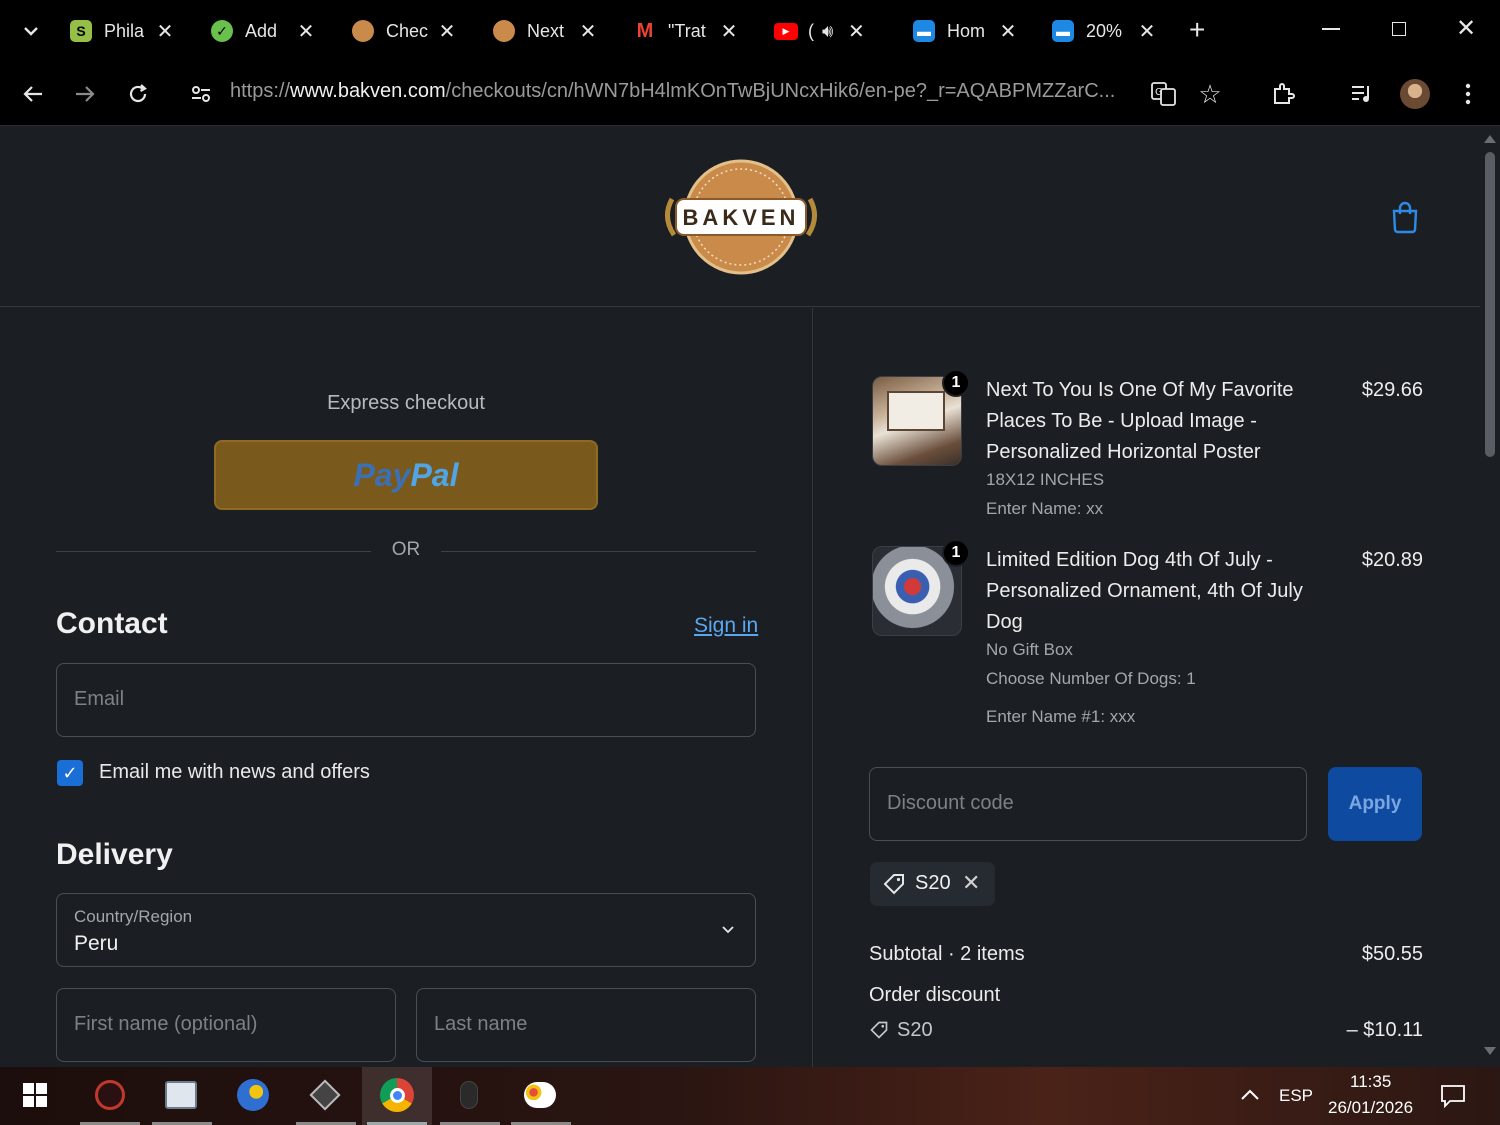  I want to click on app-icon: ✓, so click(222, 31).